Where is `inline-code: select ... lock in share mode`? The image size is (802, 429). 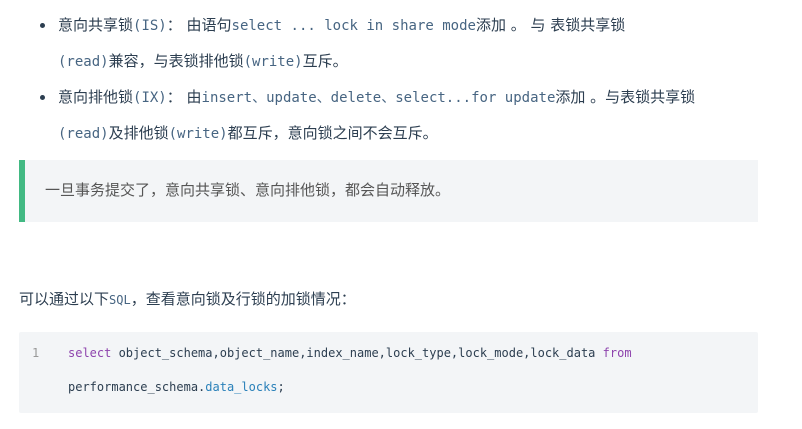 inline-code: select ... lock in share mode is located at coordinates (353, 26).